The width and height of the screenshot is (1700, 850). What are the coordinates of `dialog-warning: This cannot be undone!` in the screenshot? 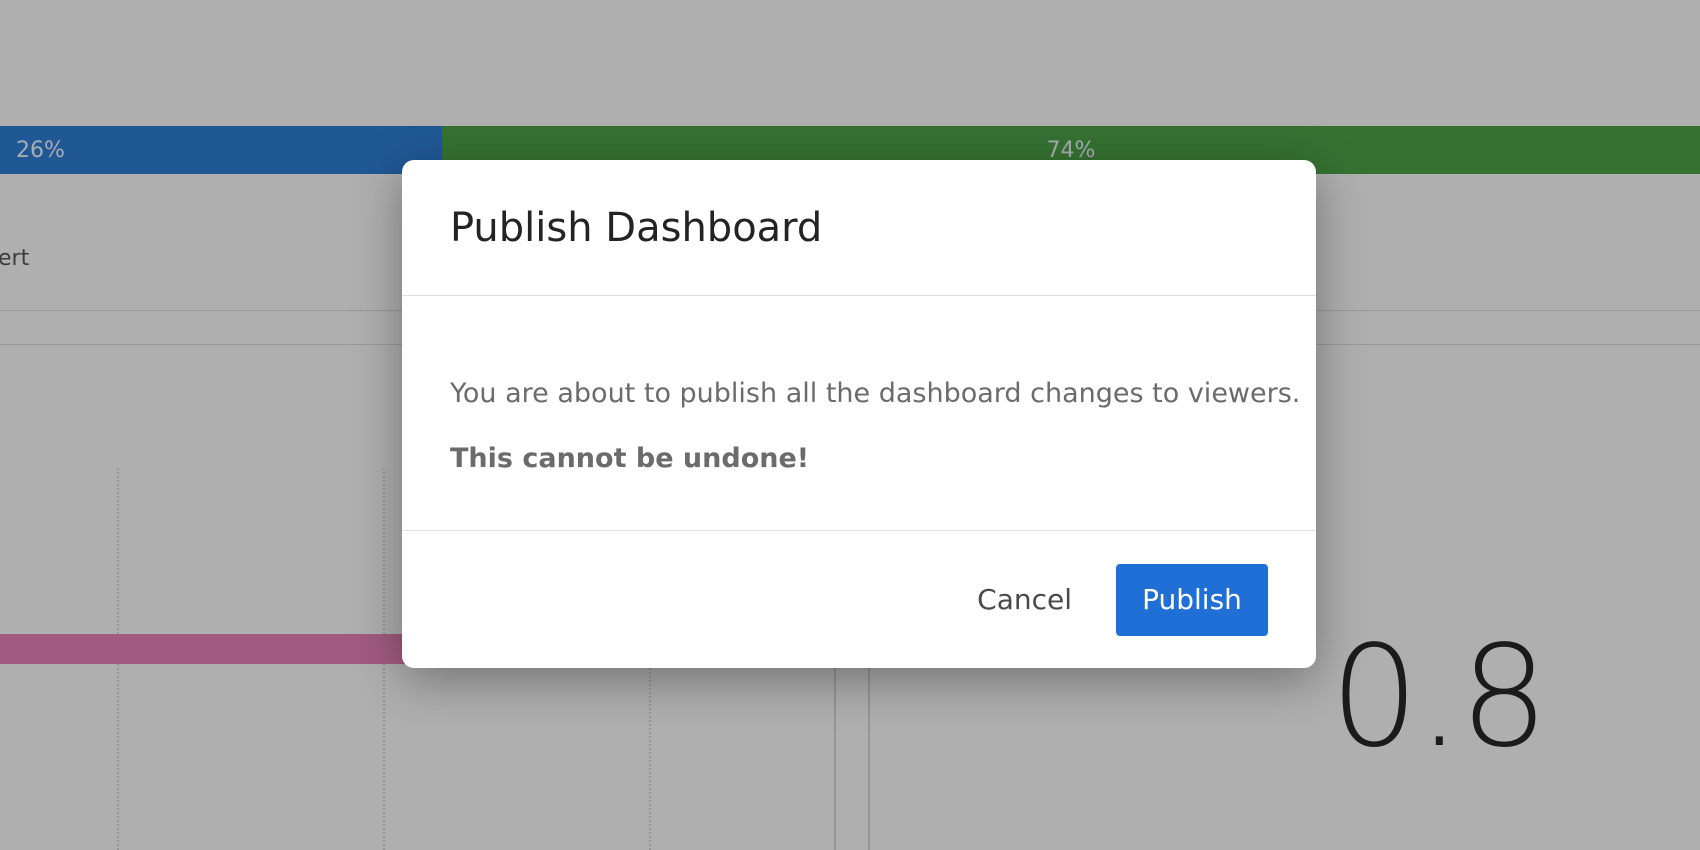 It's located at (630, 458).